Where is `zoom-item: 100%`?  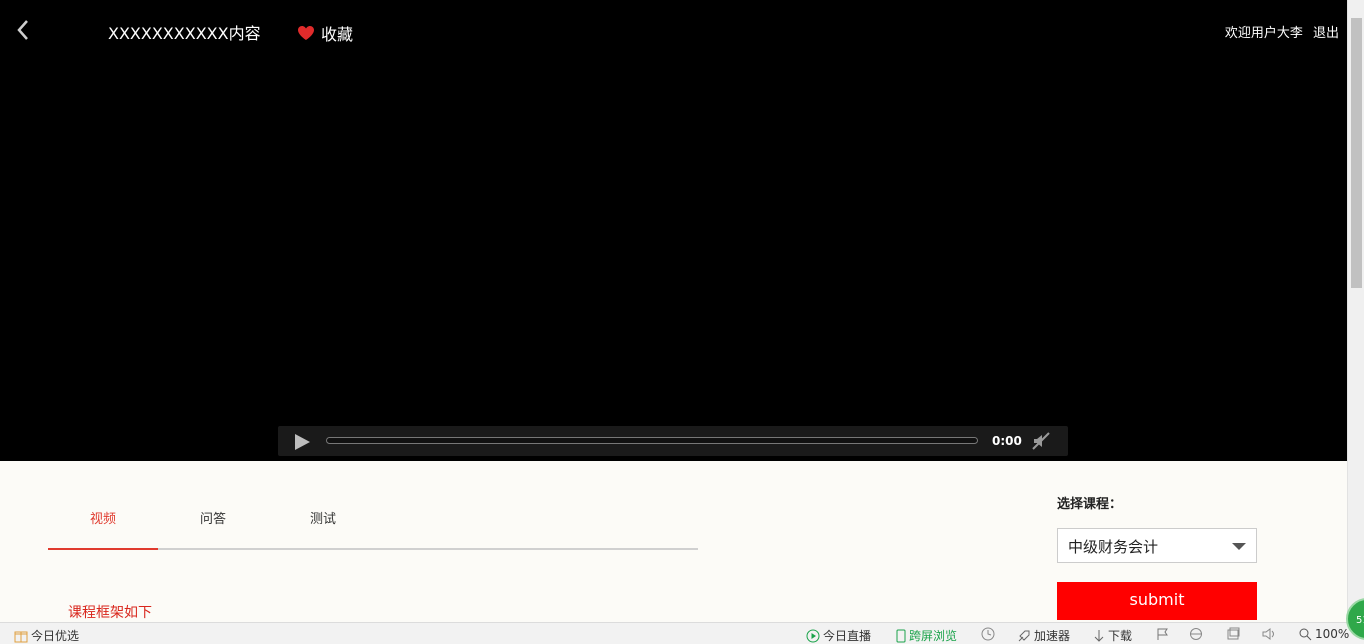
zoom-item: 100% is located at coordinates (1324, 634).